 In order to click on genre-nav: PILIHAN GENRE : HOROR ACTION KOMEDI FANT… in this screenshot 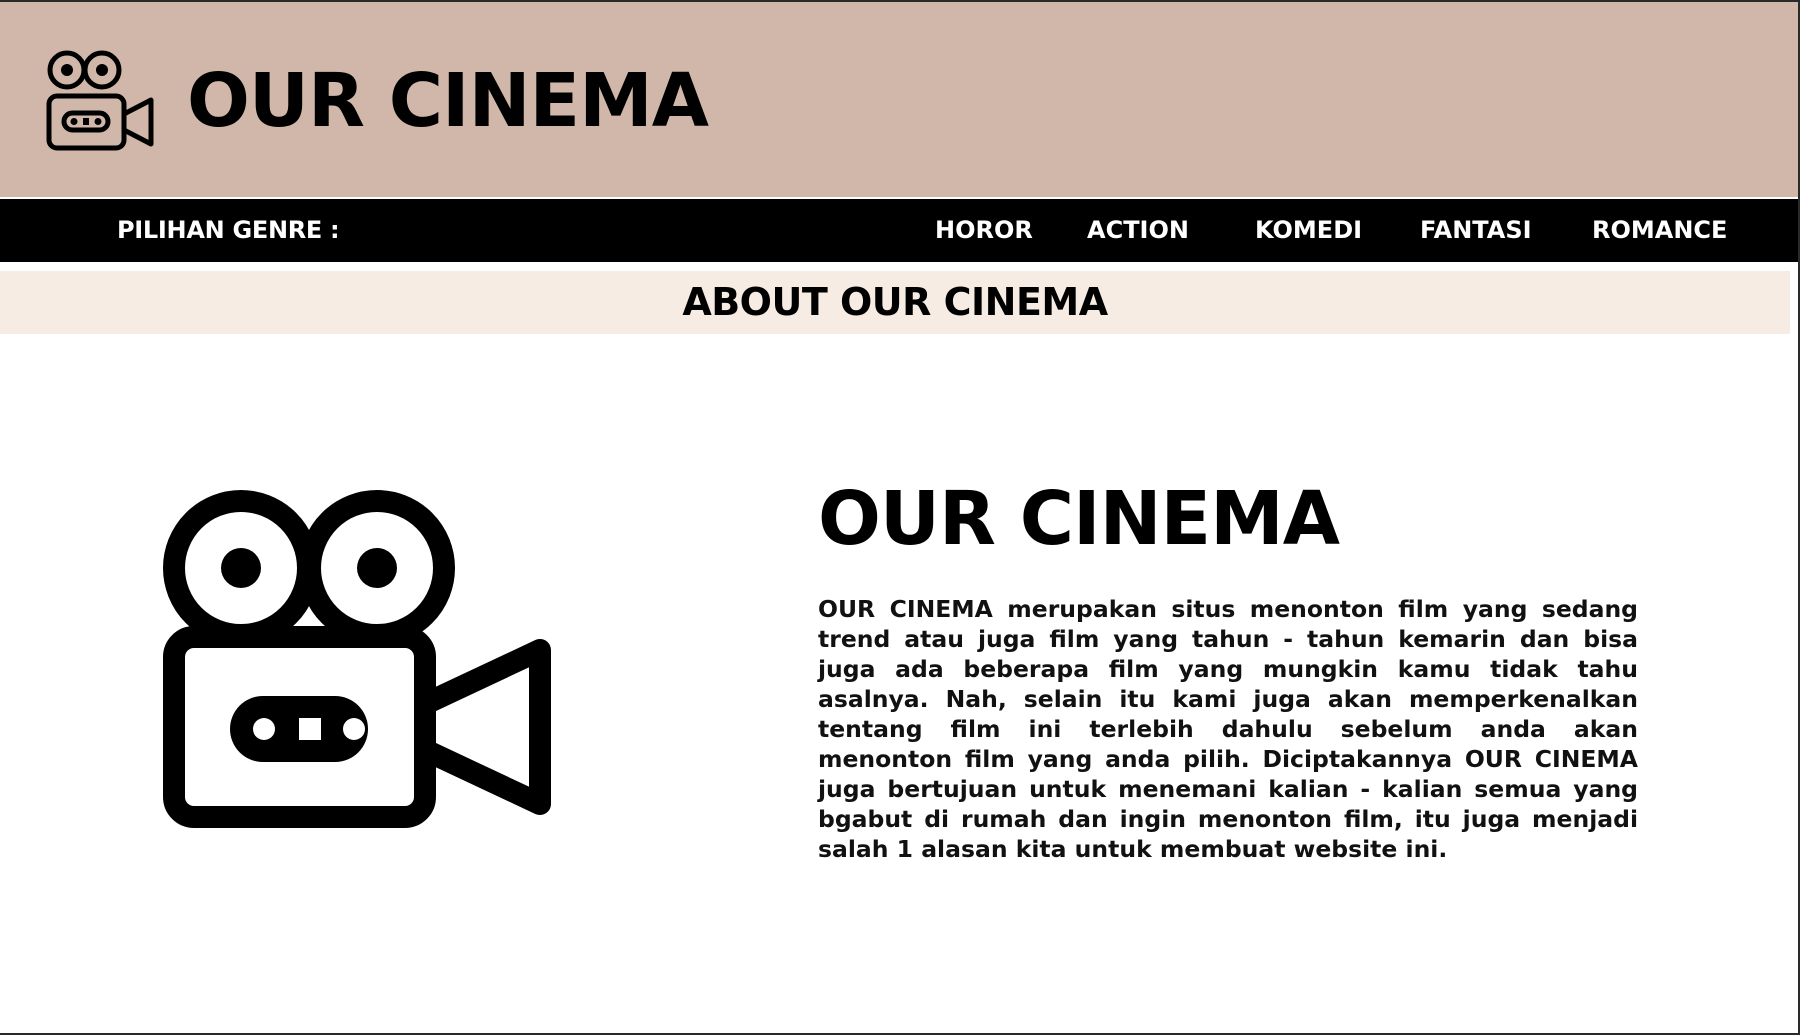, I will do `click(899, 230)`.